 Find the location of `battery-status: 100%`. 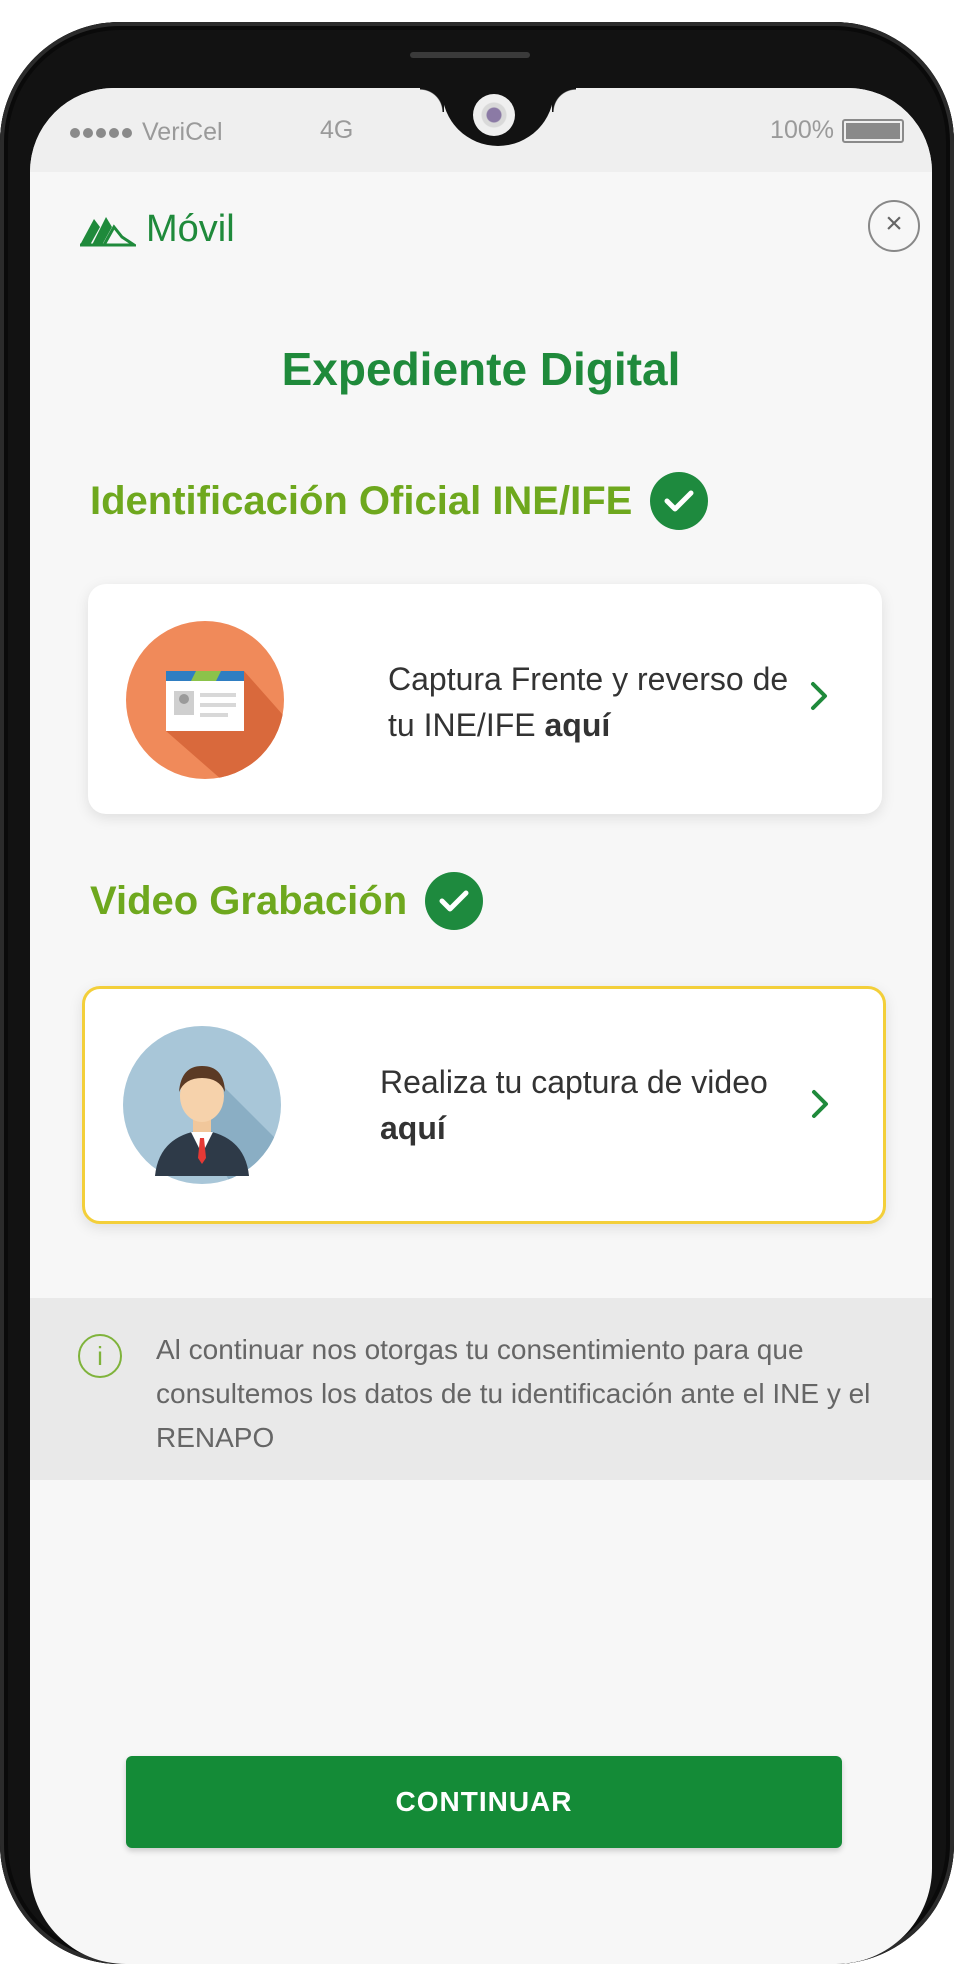

battery-status: 100% is located at coordinates (837, 130).